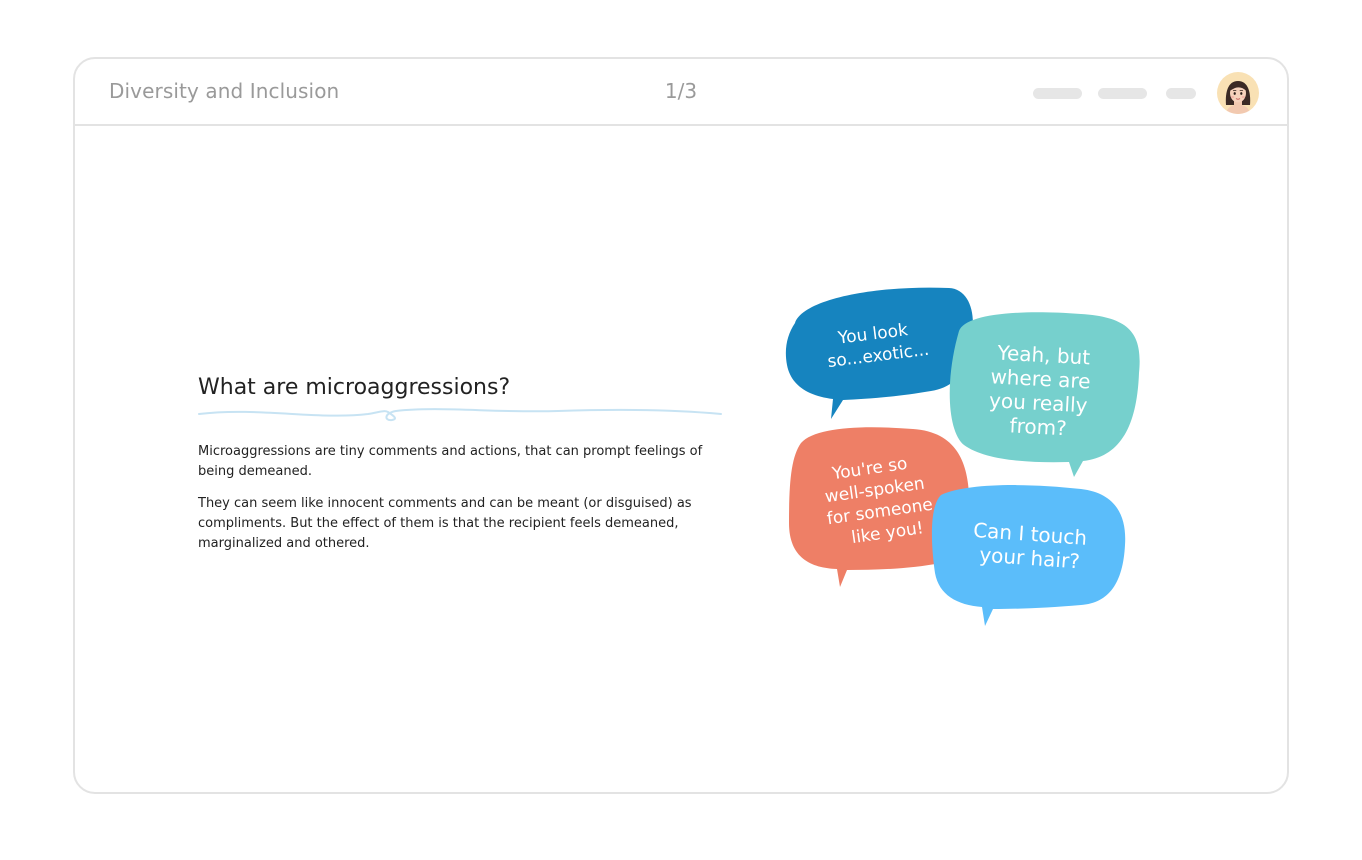 Image resolution: width=1362 pixels, height=860 pixels. Describe the element at coordinates (354, 387) in the screenshot. I see `lesson-heading: What are microaggressions?` at that location.